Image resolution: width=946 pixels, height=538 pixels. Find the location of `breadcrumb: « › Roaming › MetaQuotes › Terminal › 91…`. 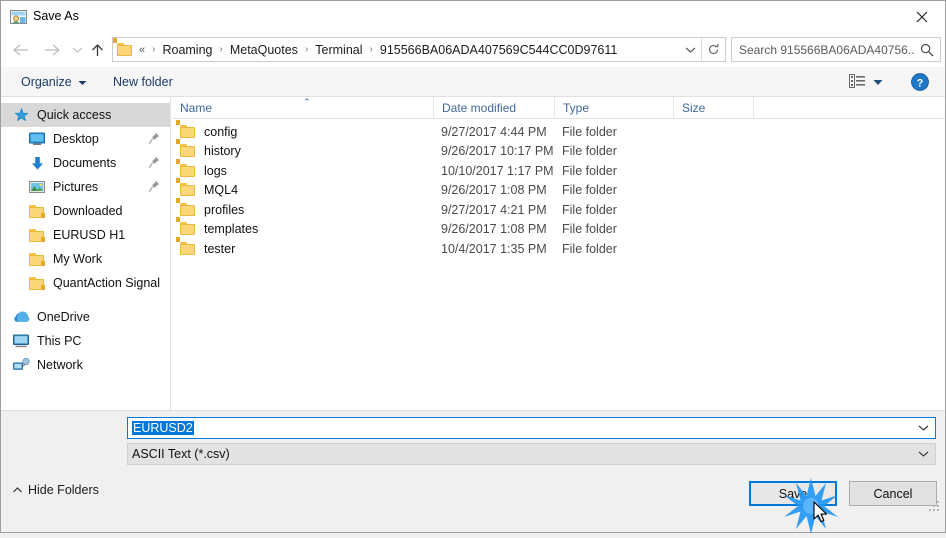

breadcrumb: « › Roaming › MetaQuotes › Terminal › 91… is located at coordinates (406, 50).